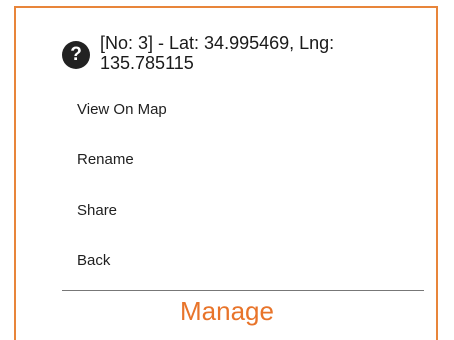  What do you see at coordinates (105, 159) in the screenshot?
I see `rename-option: Rename` at bounding box center [105, 159].